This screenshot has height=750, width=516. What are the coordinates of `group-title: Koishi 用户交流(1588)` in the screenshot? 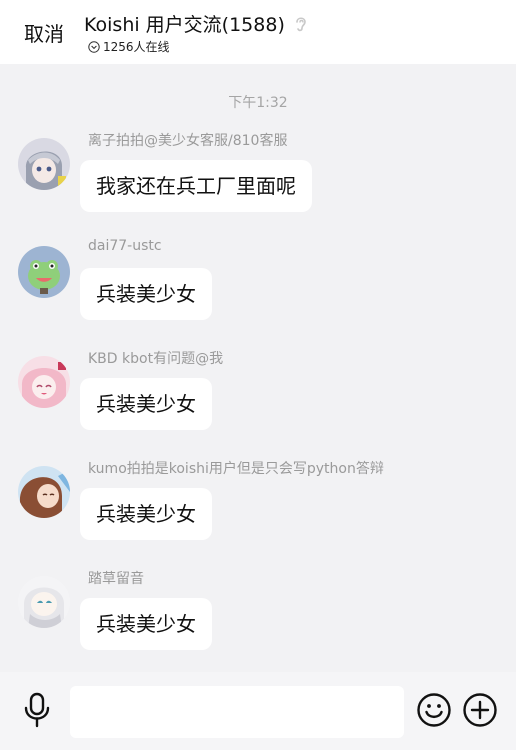 It's located at (184, 23).